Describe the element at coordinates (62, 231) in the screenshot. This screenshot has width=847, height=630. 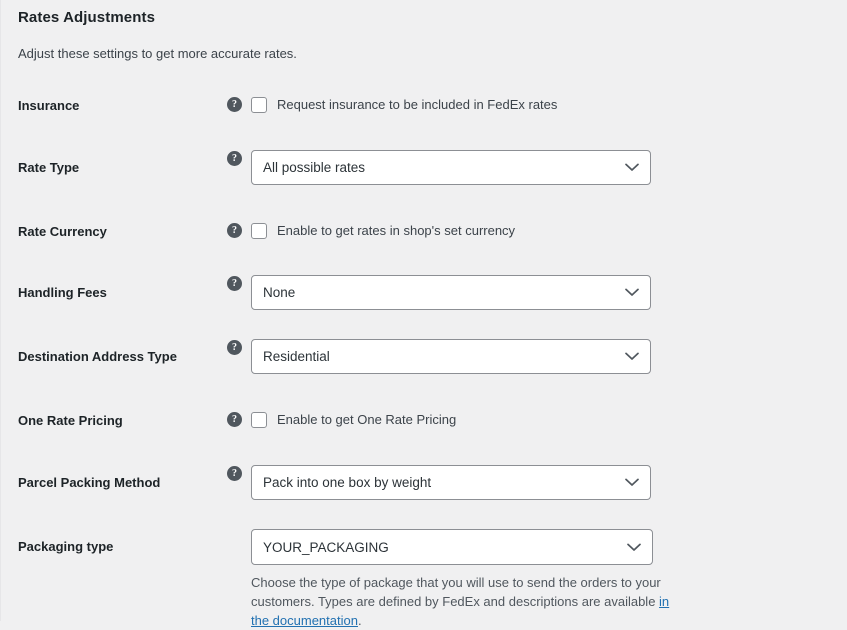
I see `row-label-rate-currency: Rate Currency` at that location.